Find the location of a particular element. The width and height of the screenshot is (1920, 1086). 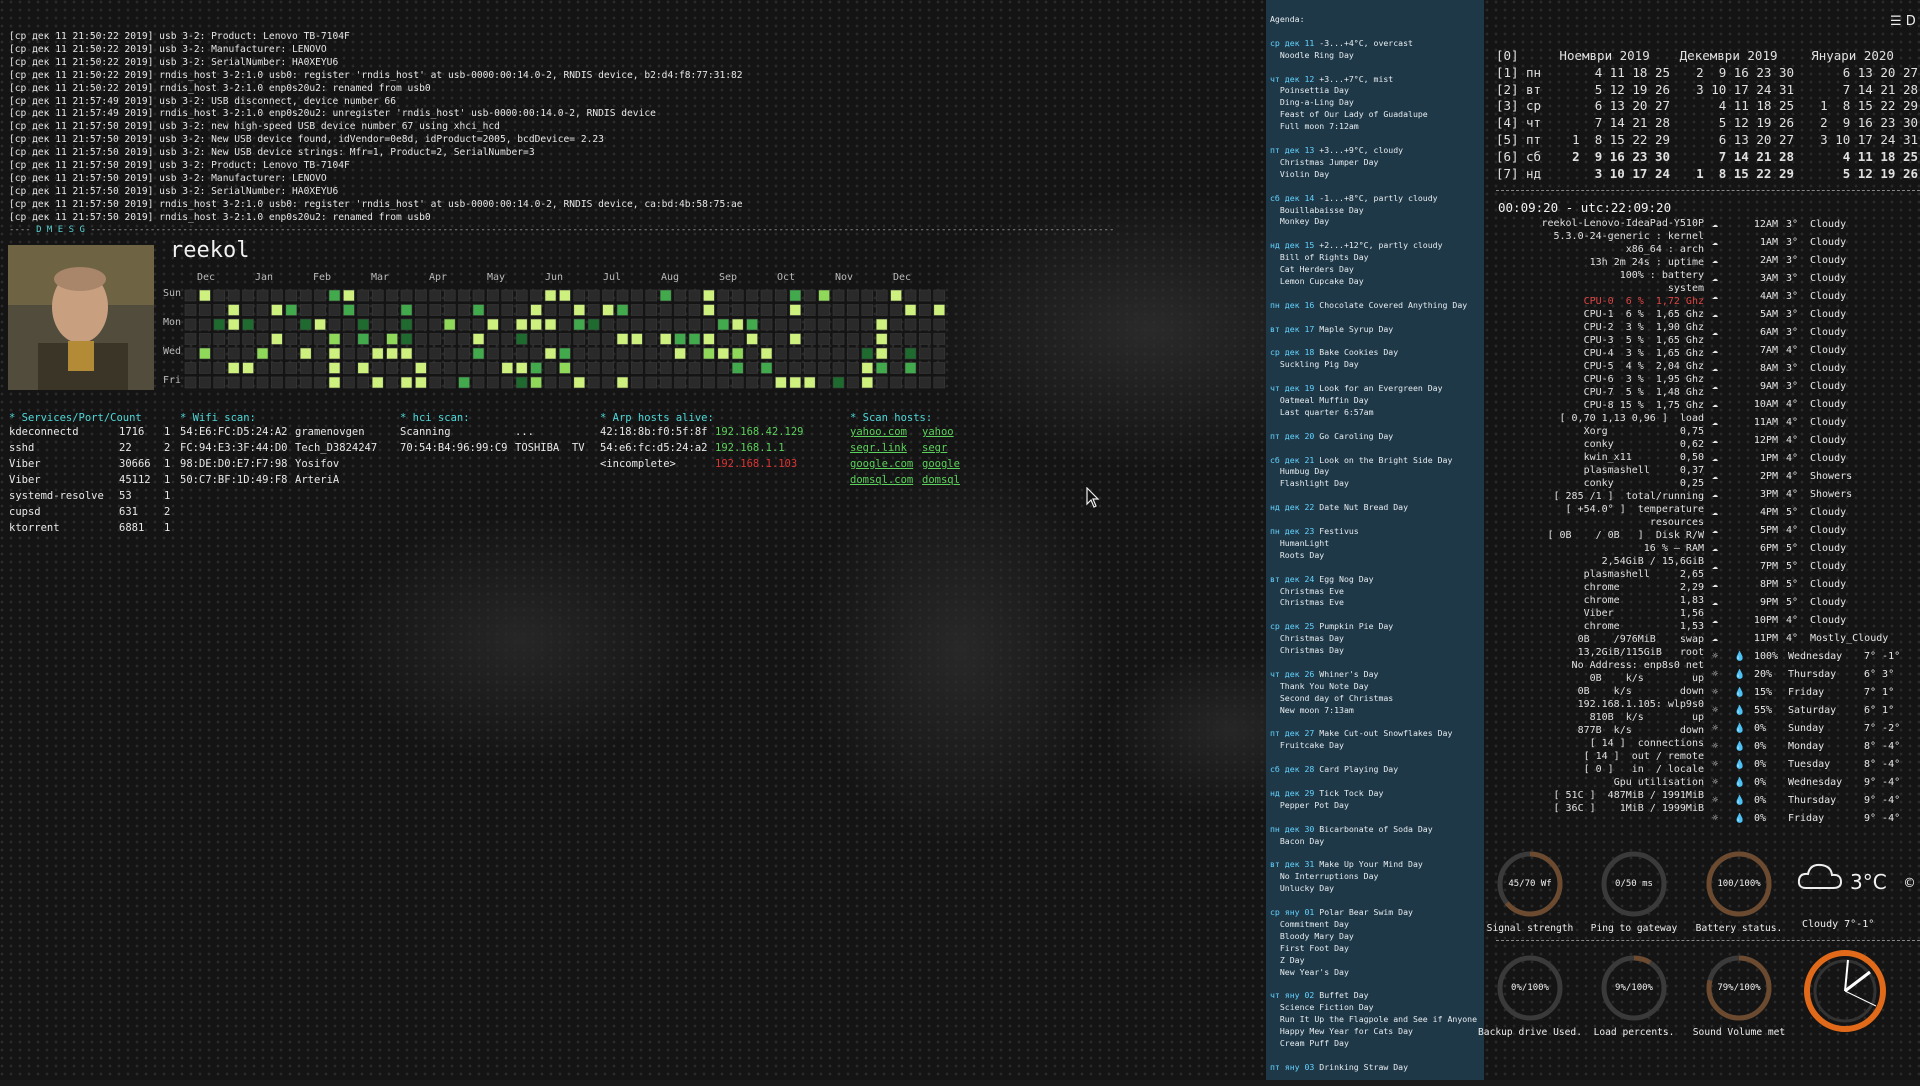

day-temps: 9° -4° is located at coordinates (1882, 782).